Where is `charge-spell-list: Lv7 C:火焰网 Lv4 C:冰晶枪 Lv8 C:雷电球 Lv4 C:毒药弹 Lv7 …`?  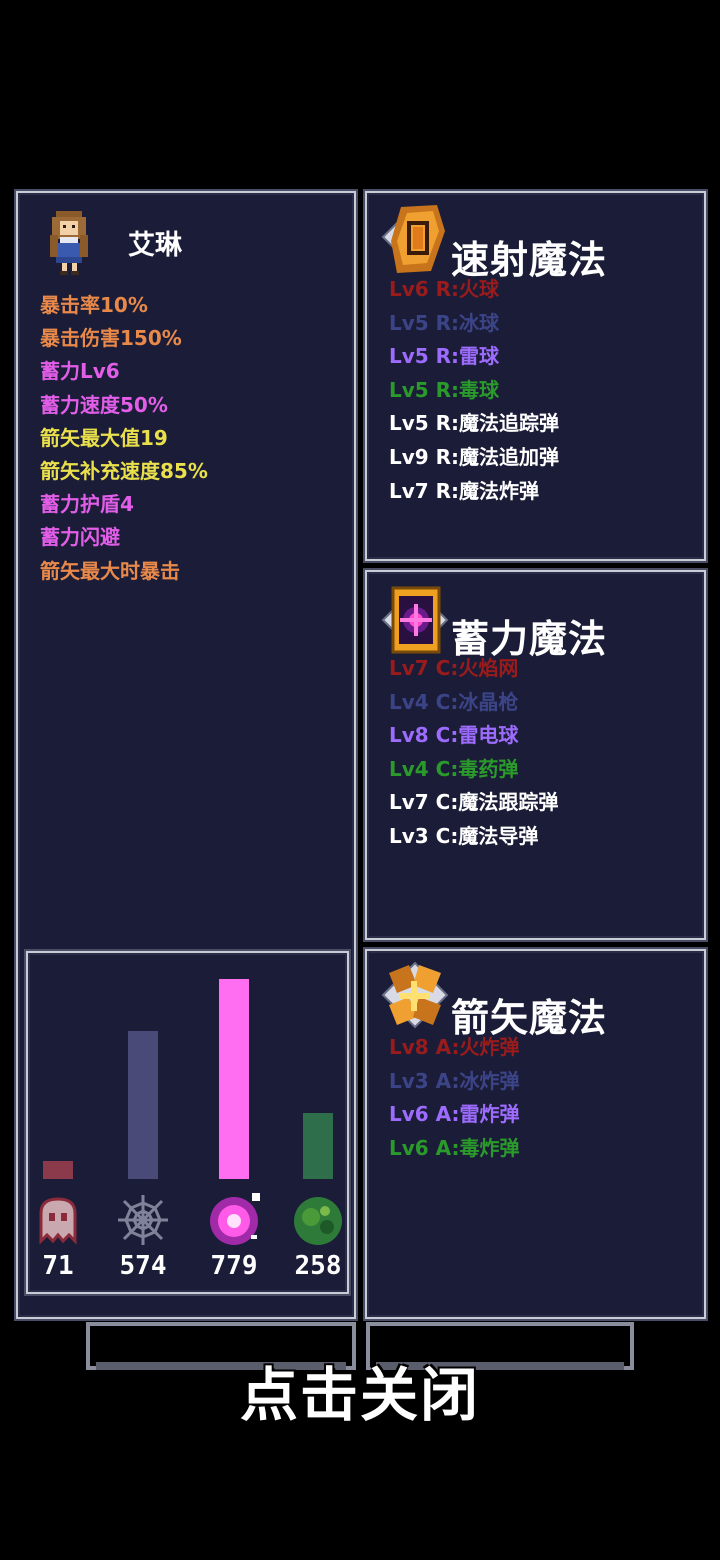
charge-spell-list: Lv7 C:火焰网 Lv4 C:冰晶枪 Lv8 C:雷电球 Lv4 C:毒药弹 Lv7 … is located at coordinates (473, 753).